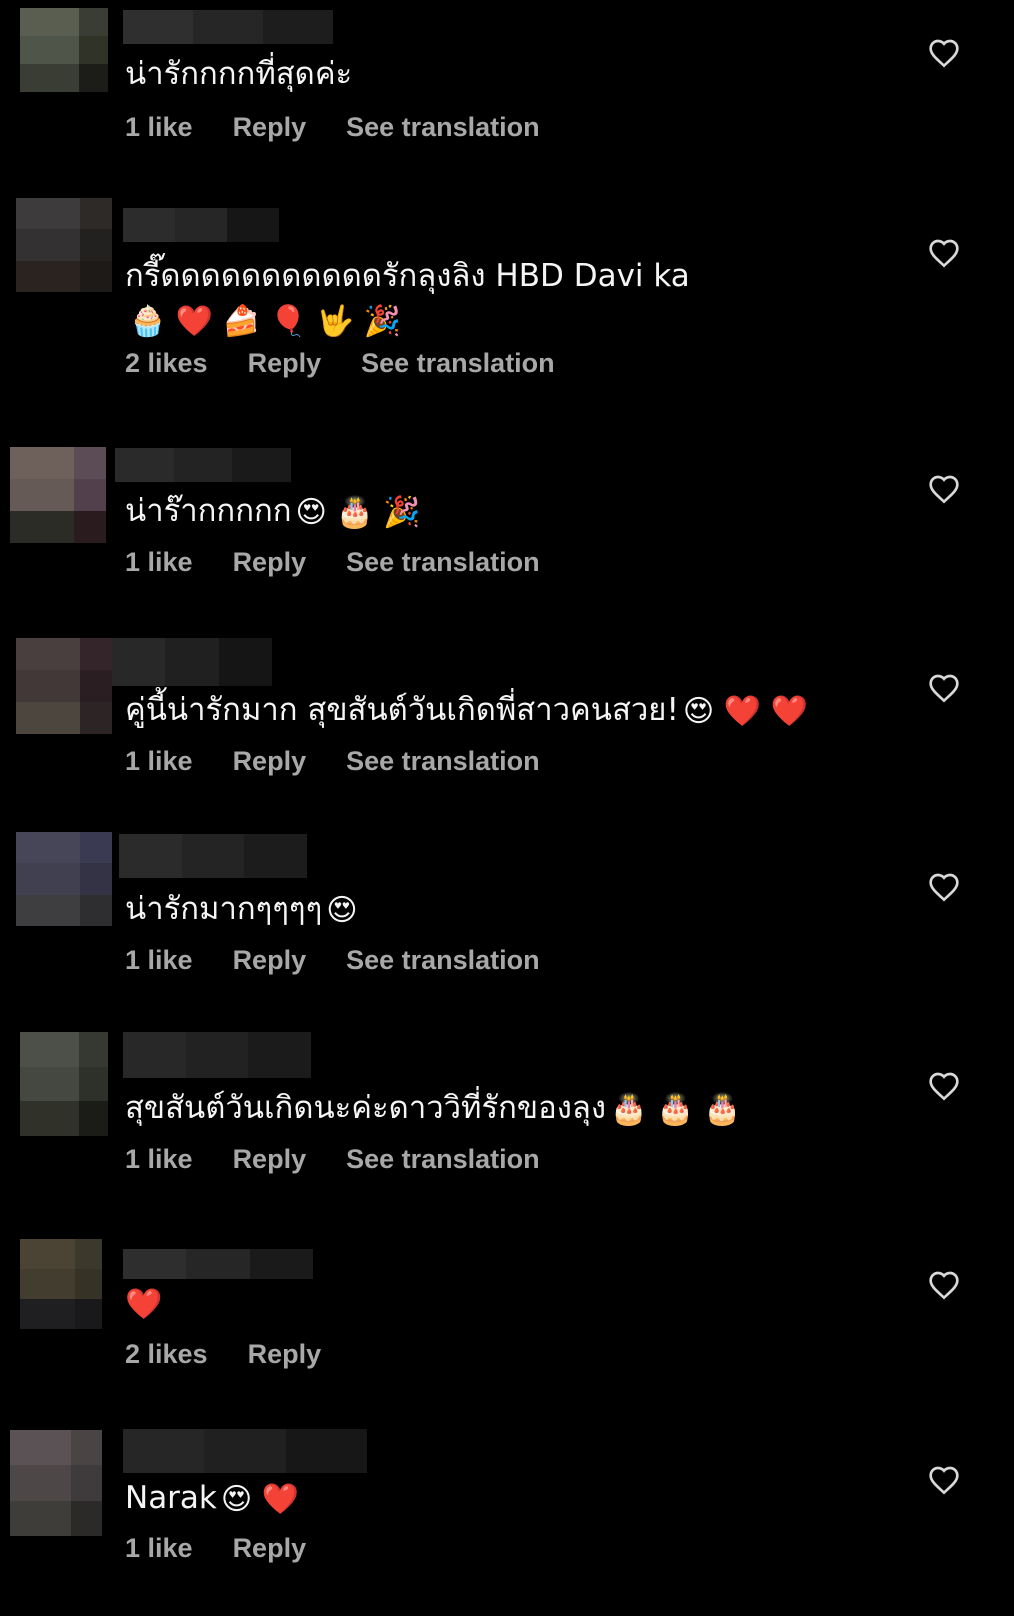 Image resolution: width=1014 pixels, height=1616 pixels. Describe the element at coordinates (215, 1548) in the screenshot. I see `comment-actions: 1 like Reply` at that location.